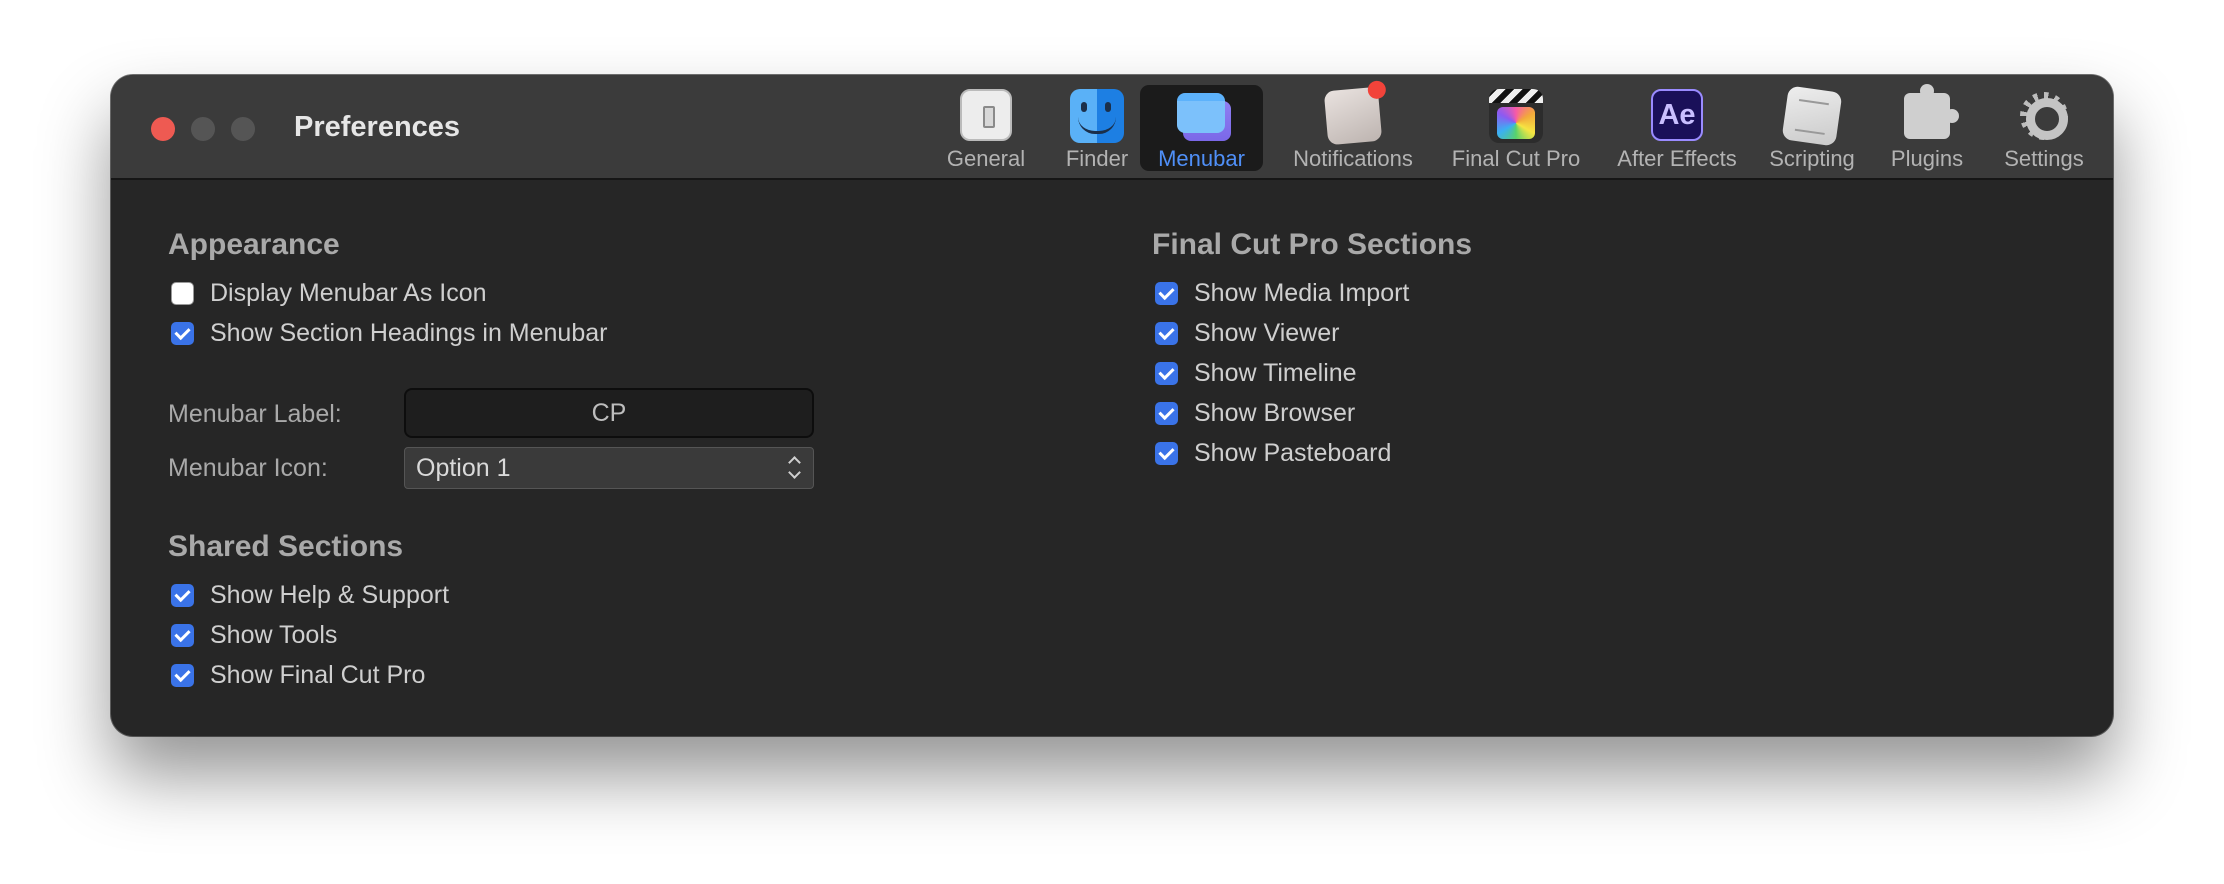  What do you see at coordinates (1097, 116) in the screenshot?
I see `finder-icon` at bounding box center [1097, 116].